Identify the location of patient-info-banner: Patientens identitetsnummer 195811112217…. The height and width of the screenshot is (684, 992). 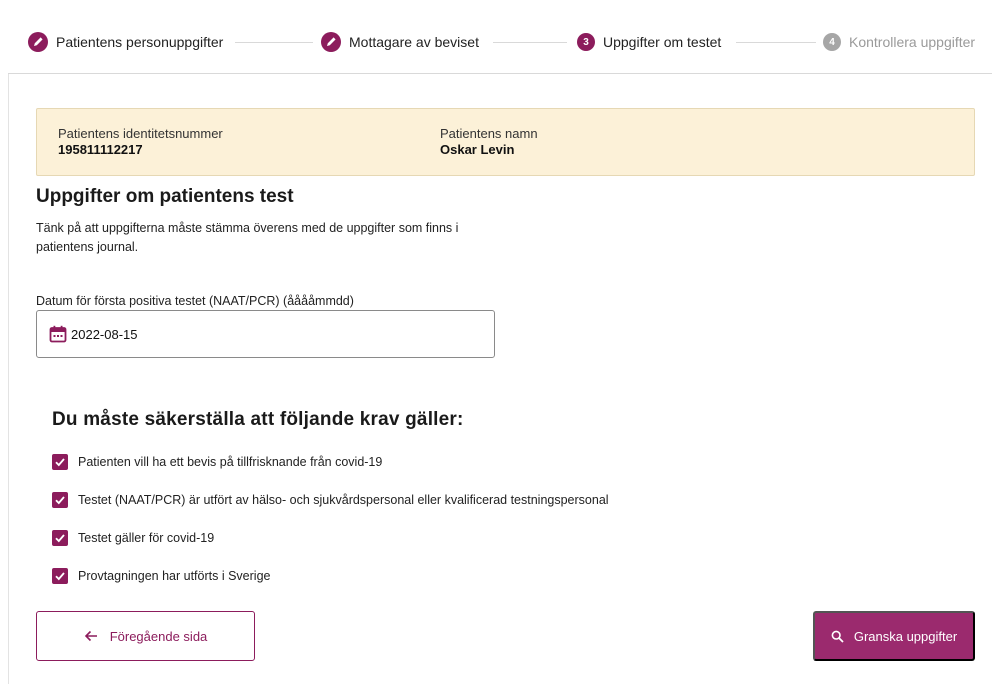
(505, 142).